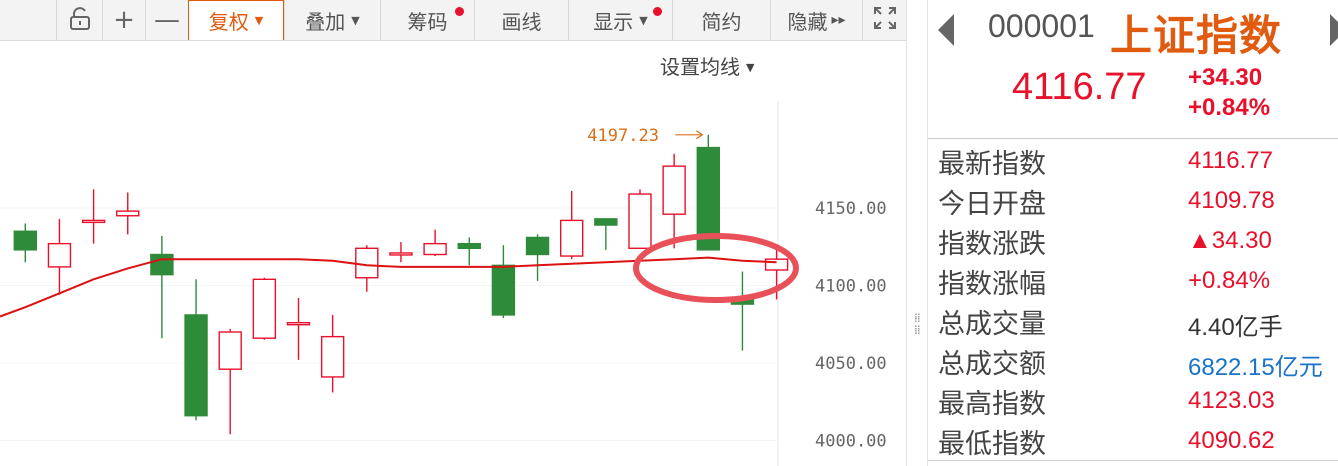 The height and width of the screenshot is (466, 1338). I want to click on fullscreen-button, so click(884, 20).